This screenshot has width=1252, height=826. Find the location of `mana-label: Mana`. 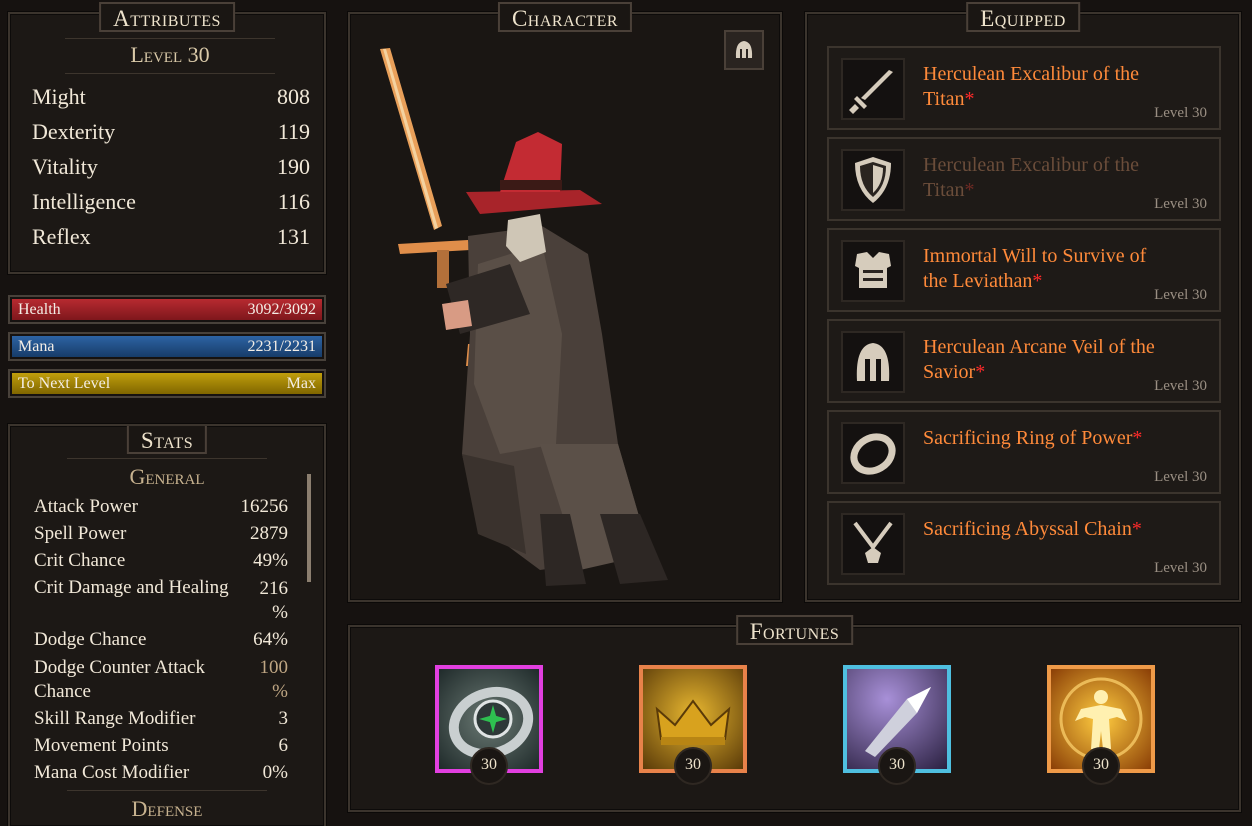

mana-label: Mana is located at coordinates (36, 346).